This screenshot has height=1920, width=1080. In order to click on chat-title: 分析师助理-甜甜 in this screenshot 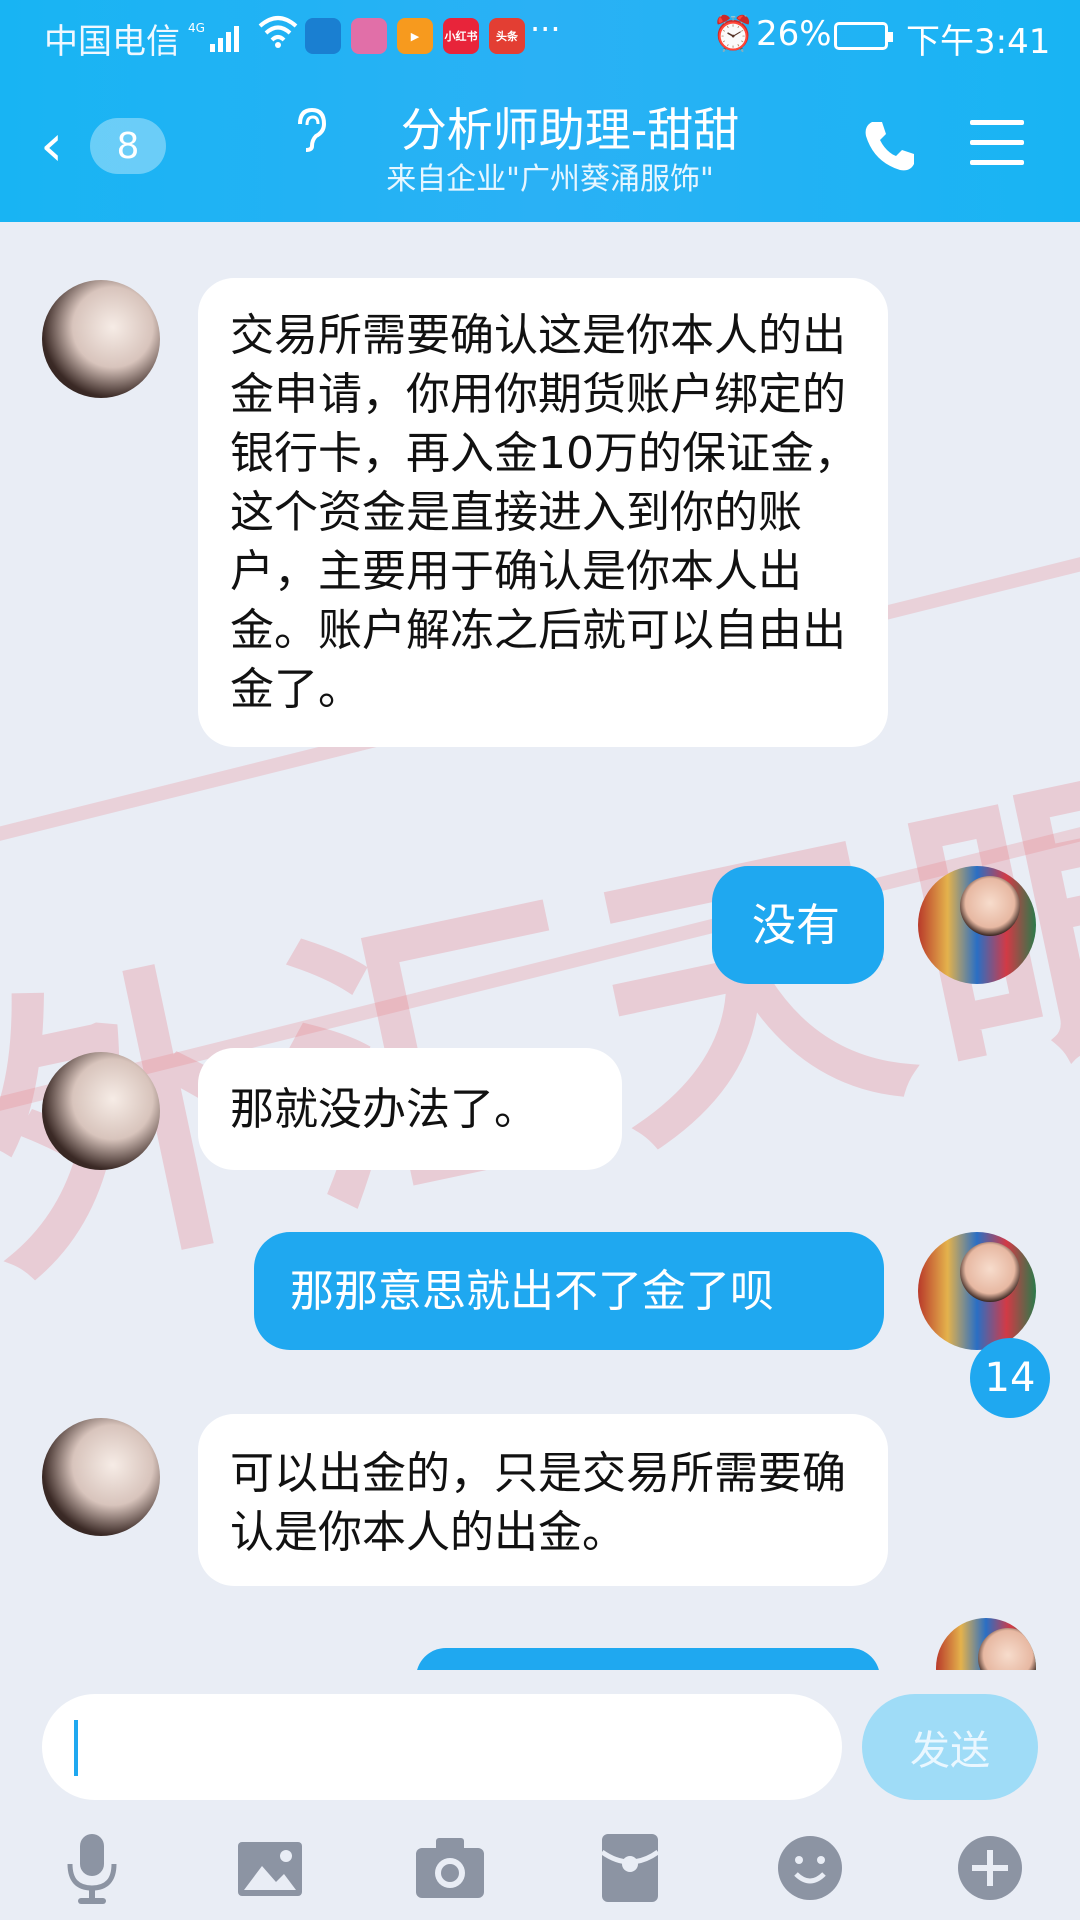, I will do `click(570, 130)`.